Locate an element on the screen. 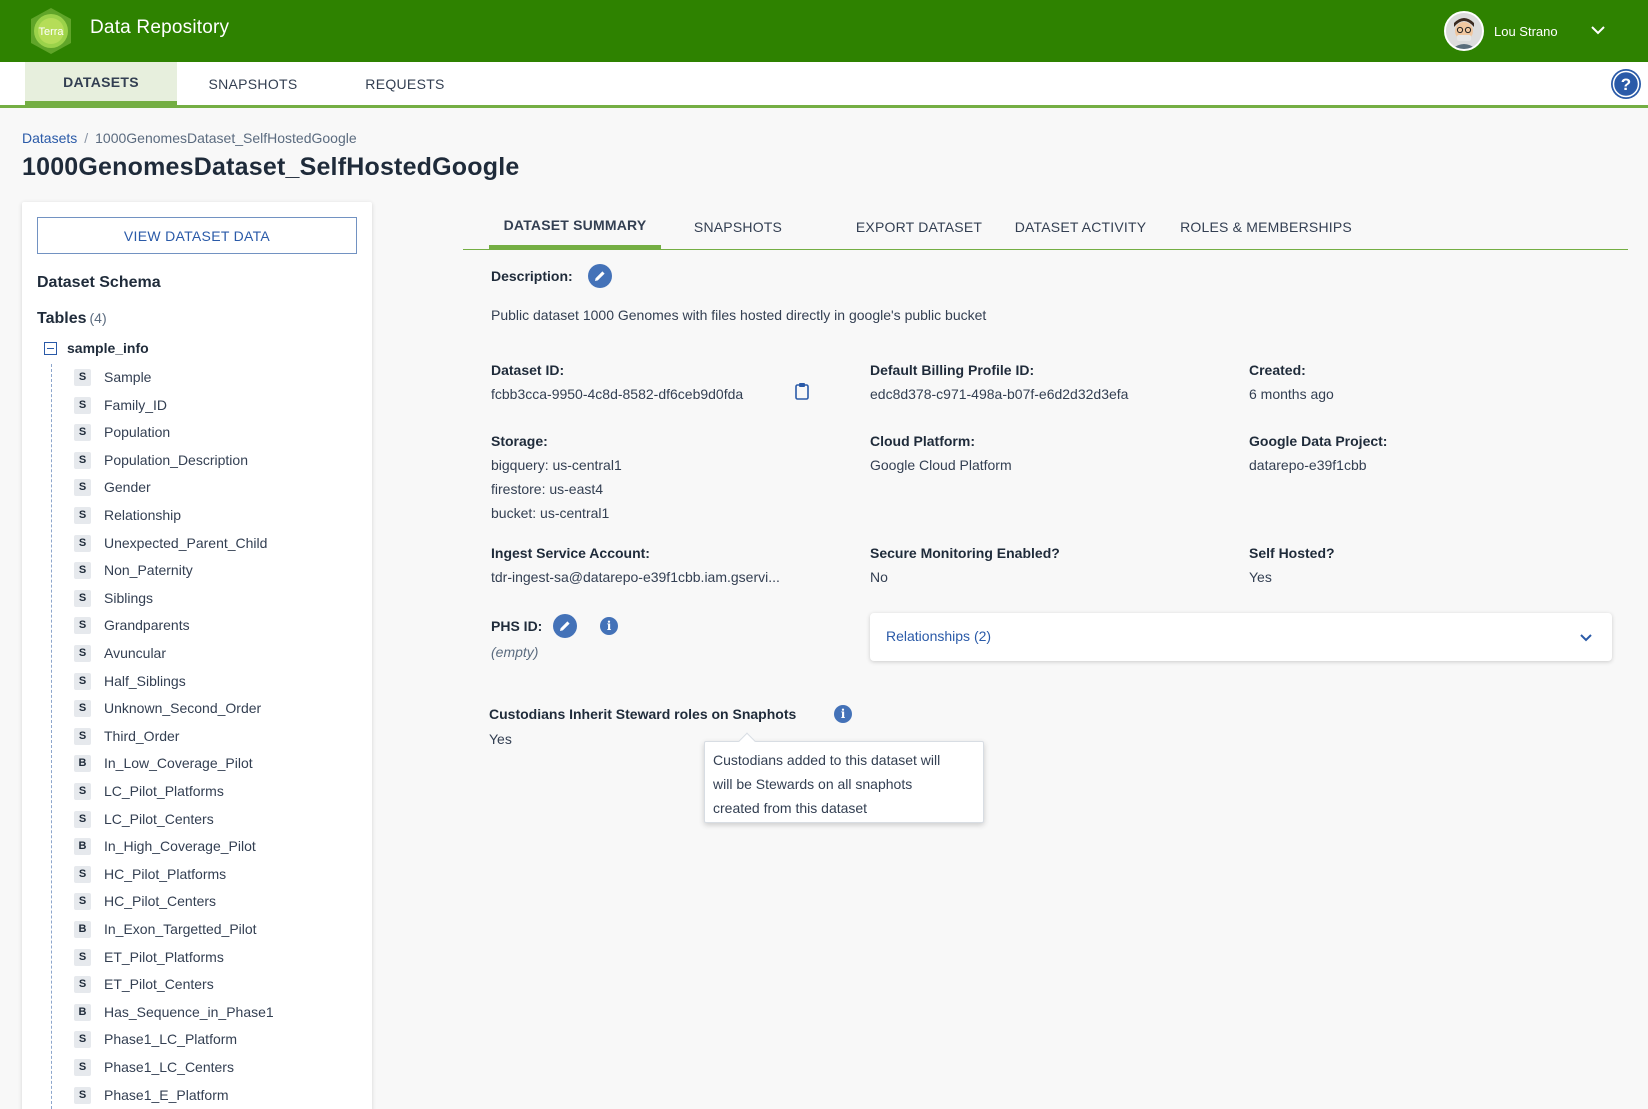 Image resolution: width=1648 pixels, height=1109 pixels. pencil-icon is located at coordinates (565, 626).